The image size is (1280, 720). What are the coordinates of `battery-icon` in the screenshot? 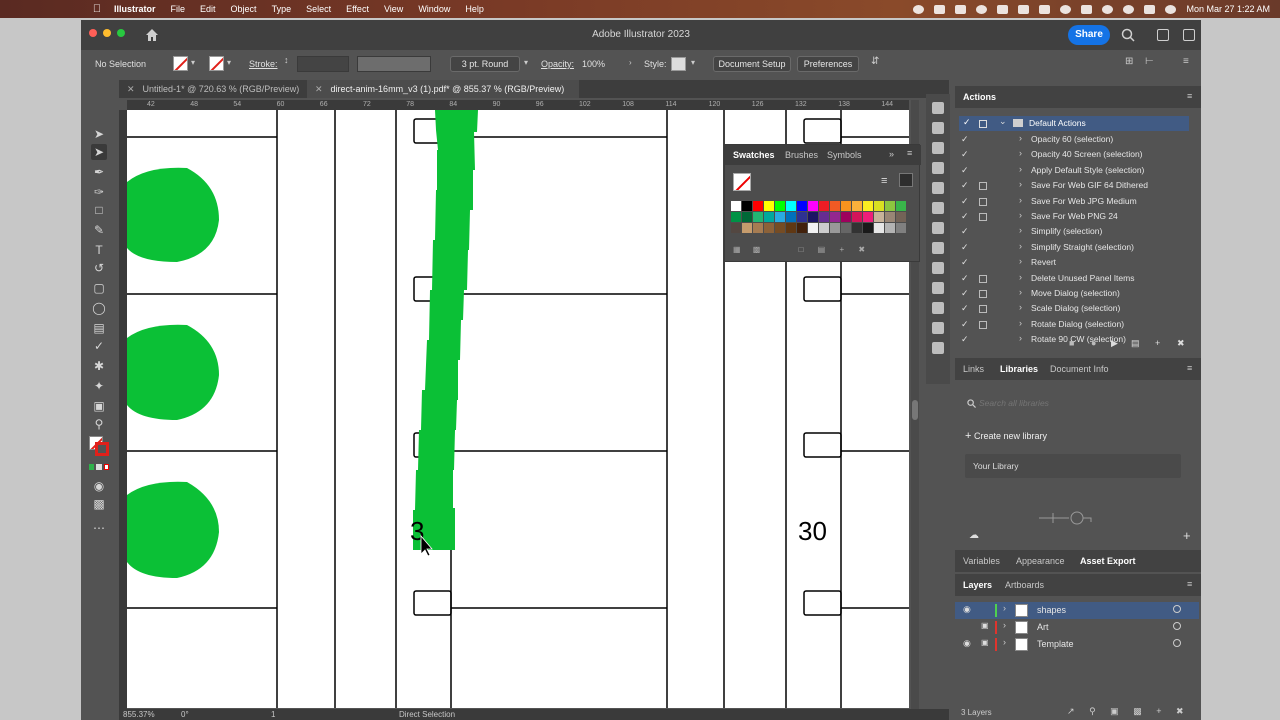 It's located at (1087, 9).